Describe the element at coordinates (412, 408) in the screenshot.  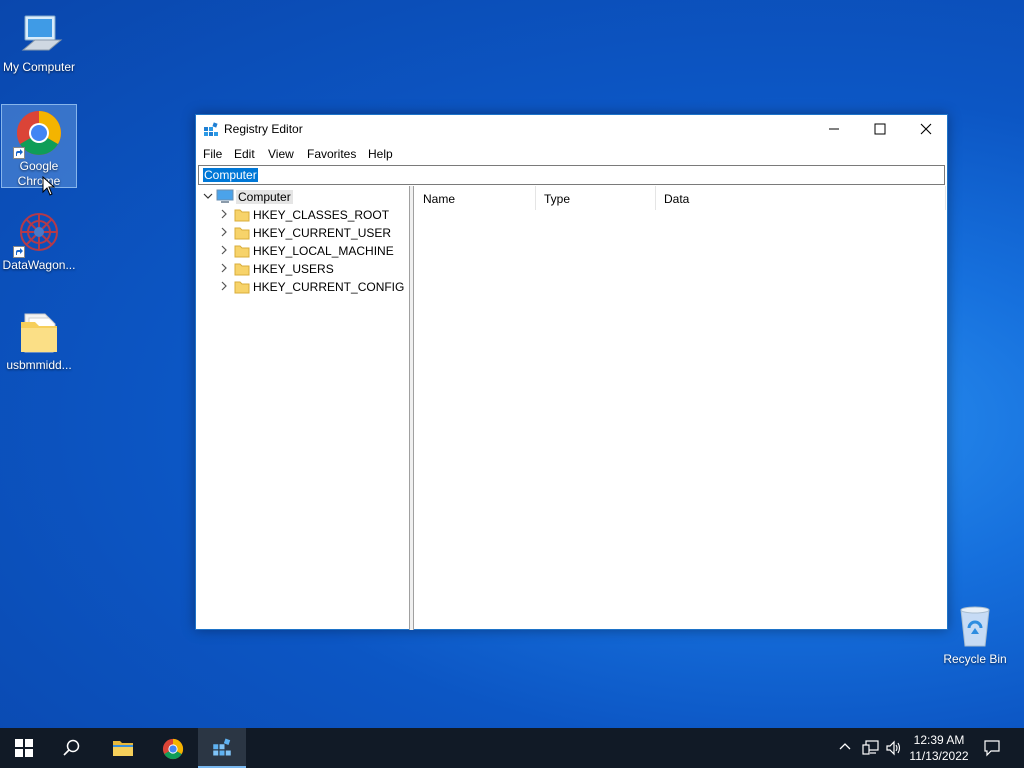
I see `pane-splitter` at that location.